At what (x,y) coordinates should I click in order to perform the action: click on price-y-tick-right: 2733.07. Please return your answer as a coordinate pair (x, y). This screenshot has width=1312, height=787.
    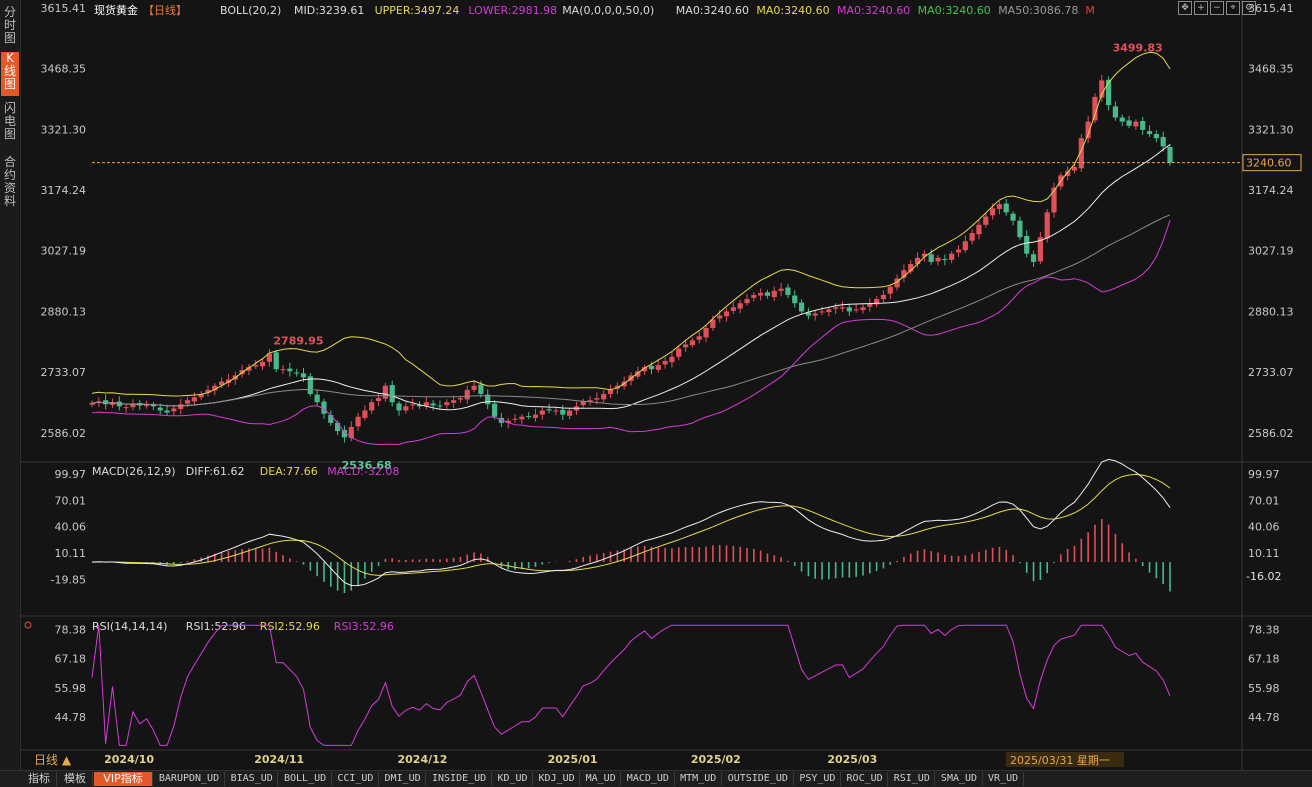
    Looking at the image, I should click on (1271, 372).